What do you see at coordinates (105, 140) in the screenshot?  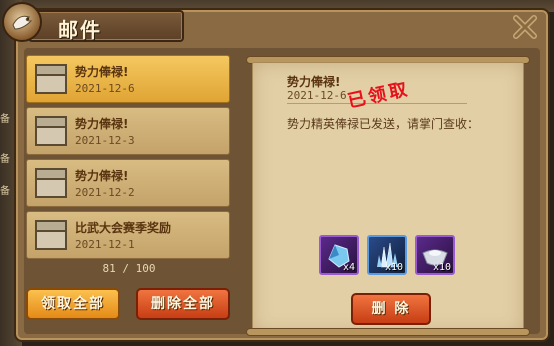 I see `mail-date: 2021-12-3` at bounding box center [105, 140].